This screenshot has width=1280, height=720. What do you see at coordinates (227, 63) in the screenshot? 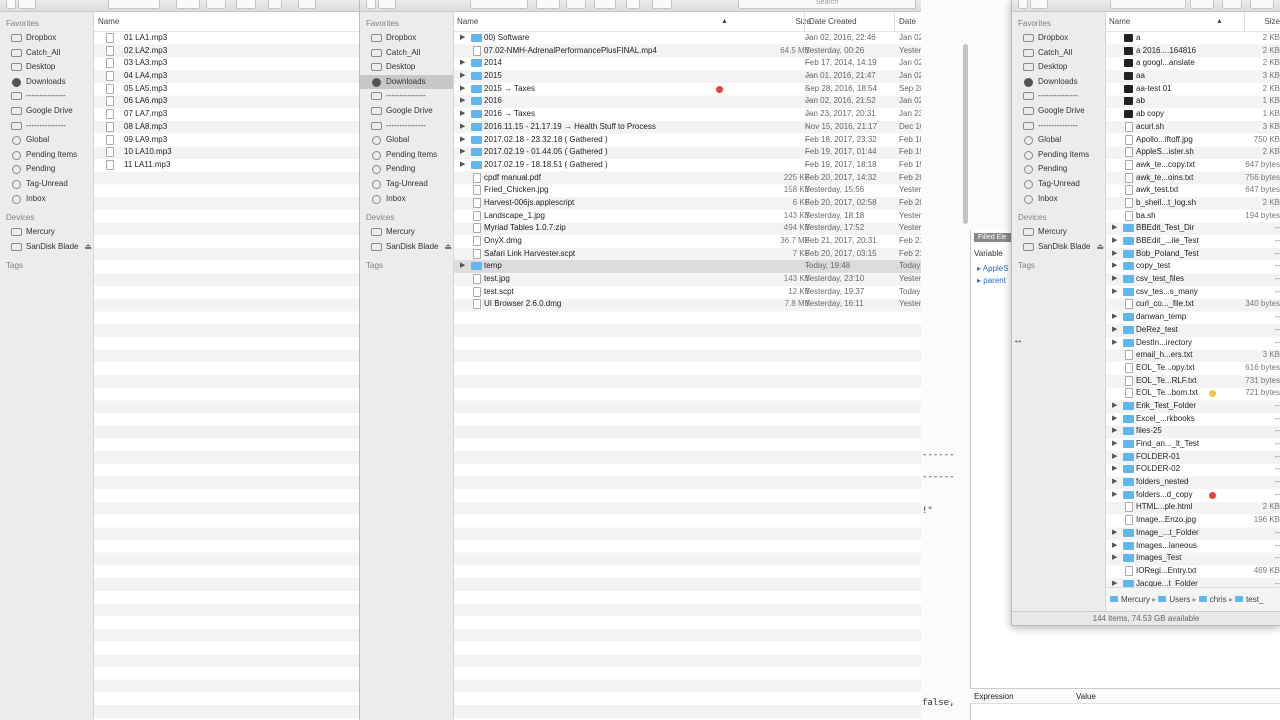
I see `list-item: 03 LA3.mp3` at bounding box center [227, 63].